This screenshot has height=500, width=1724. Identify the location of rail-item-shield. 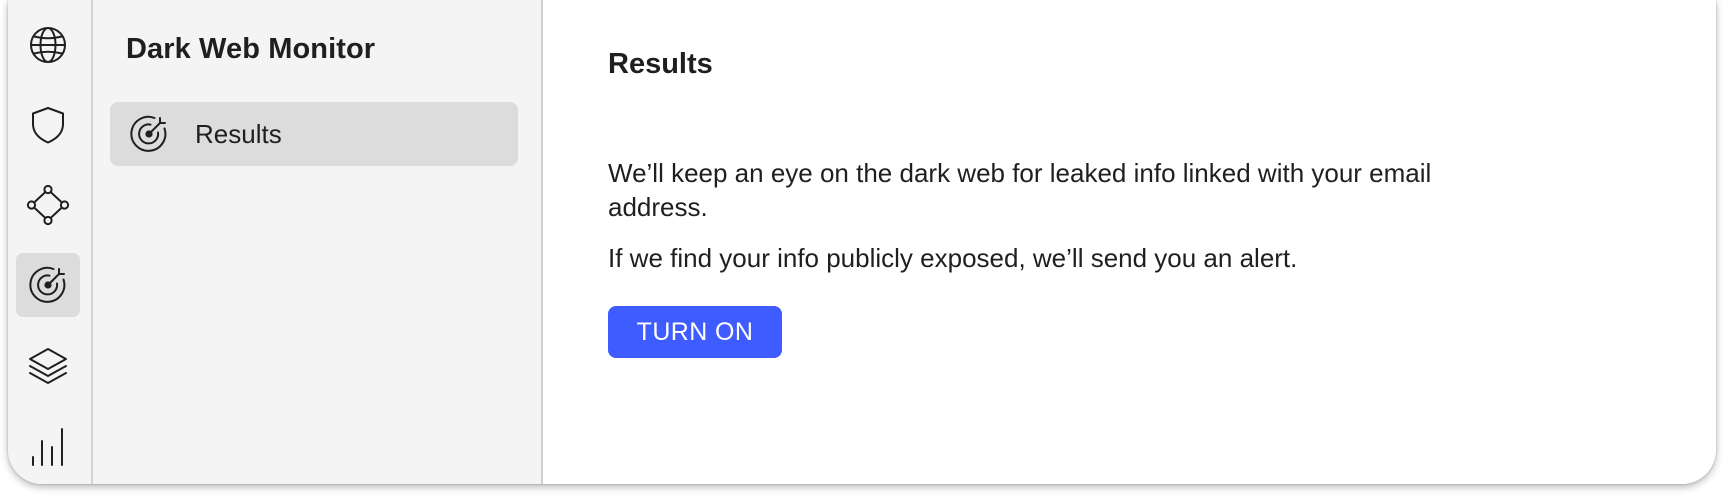
(48, 125).